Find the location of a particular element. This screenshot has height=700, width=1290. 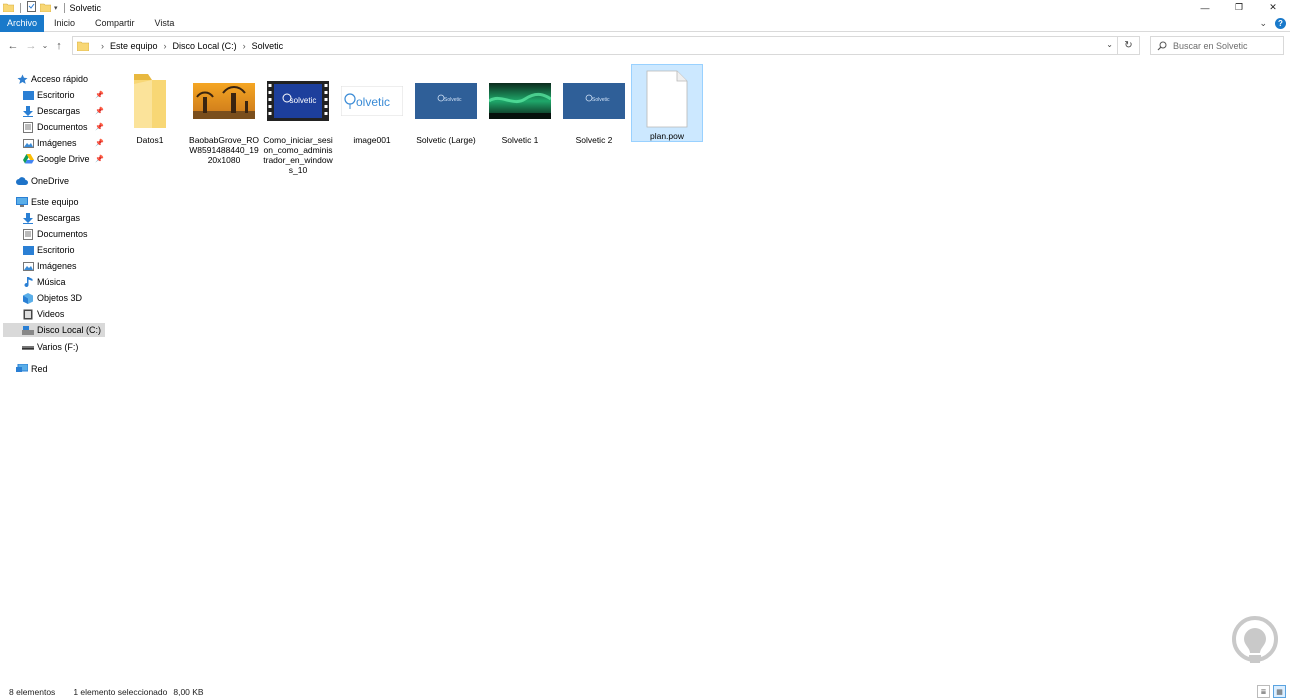

large-icons-view-button: ▦ is located at coordinates (1279, 691).